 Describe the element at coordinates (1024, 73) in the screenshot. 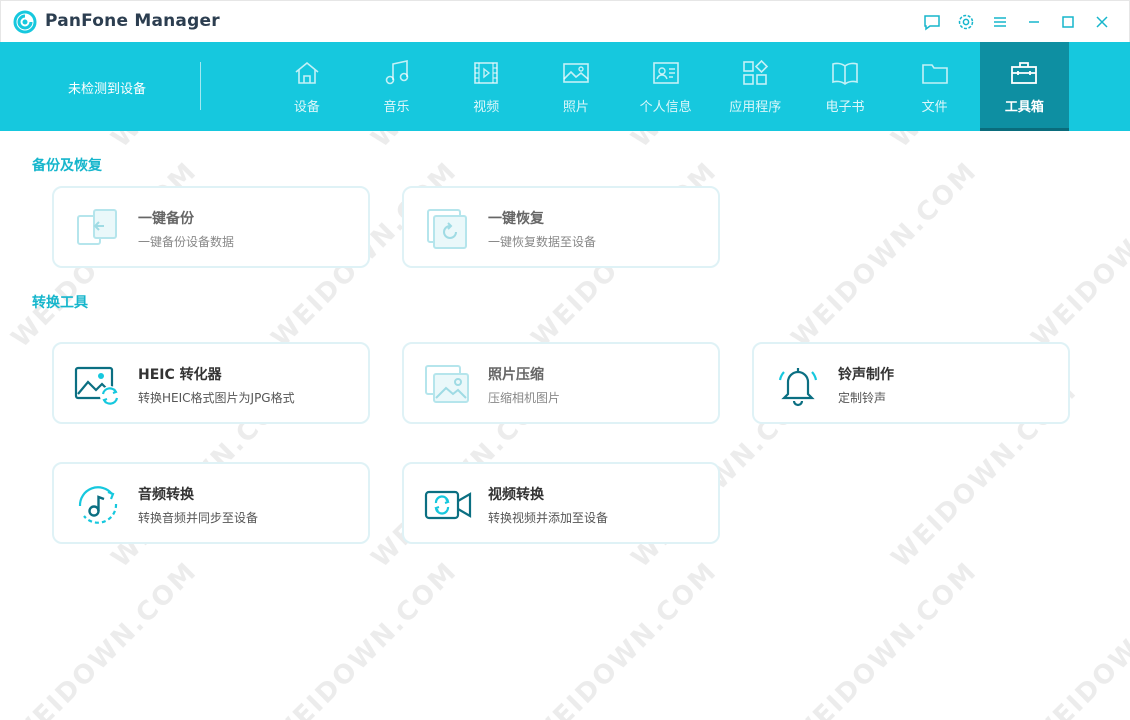

I see `toolbox-icon` at that location.